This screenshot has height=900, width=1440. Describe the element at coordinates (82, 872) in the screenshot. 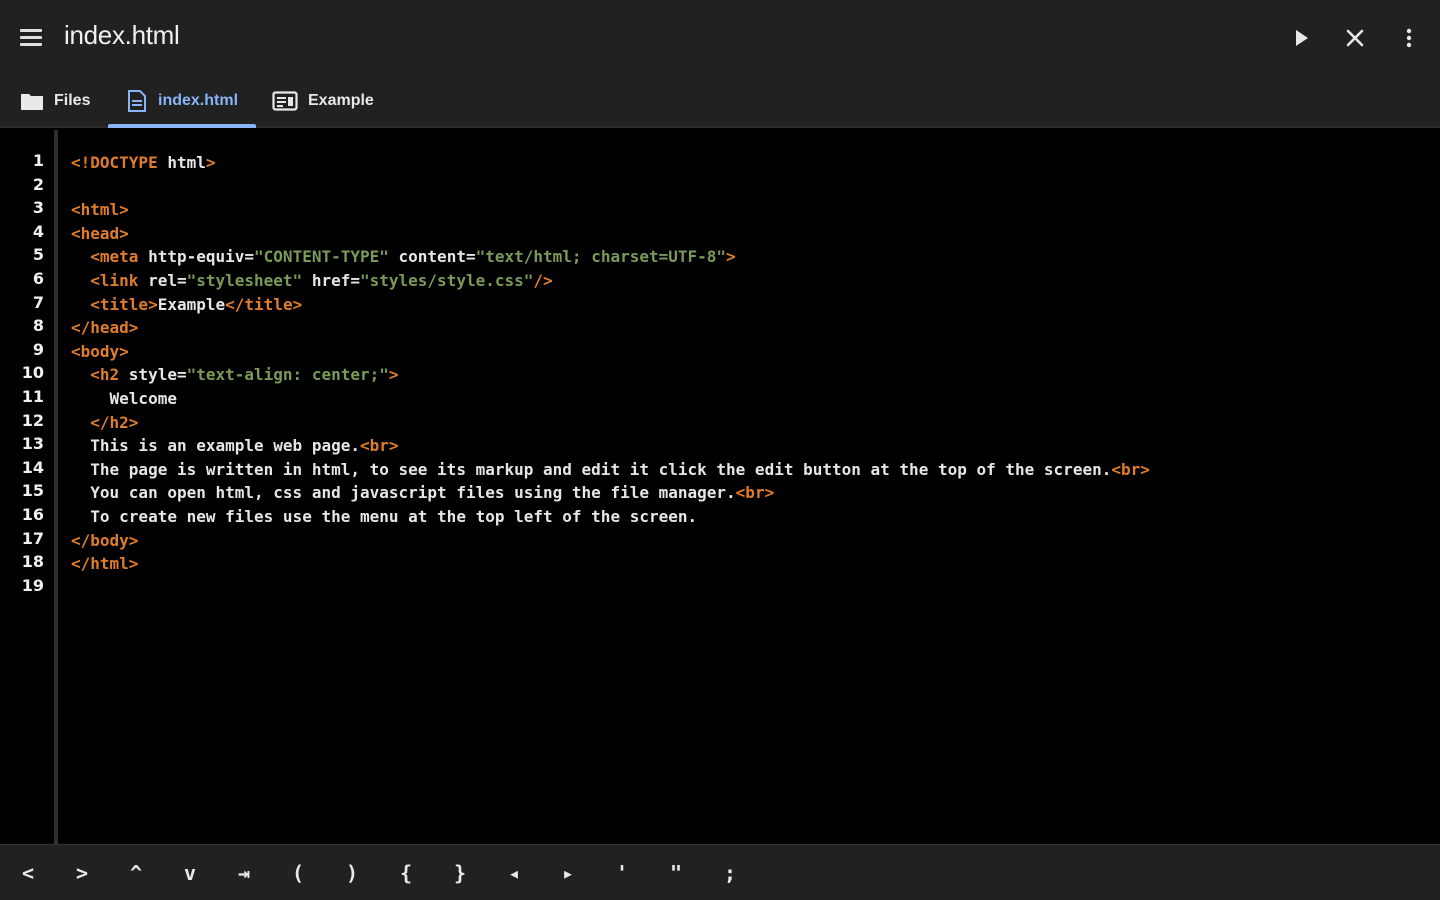

I see `cursor-right-key: >` at that location.